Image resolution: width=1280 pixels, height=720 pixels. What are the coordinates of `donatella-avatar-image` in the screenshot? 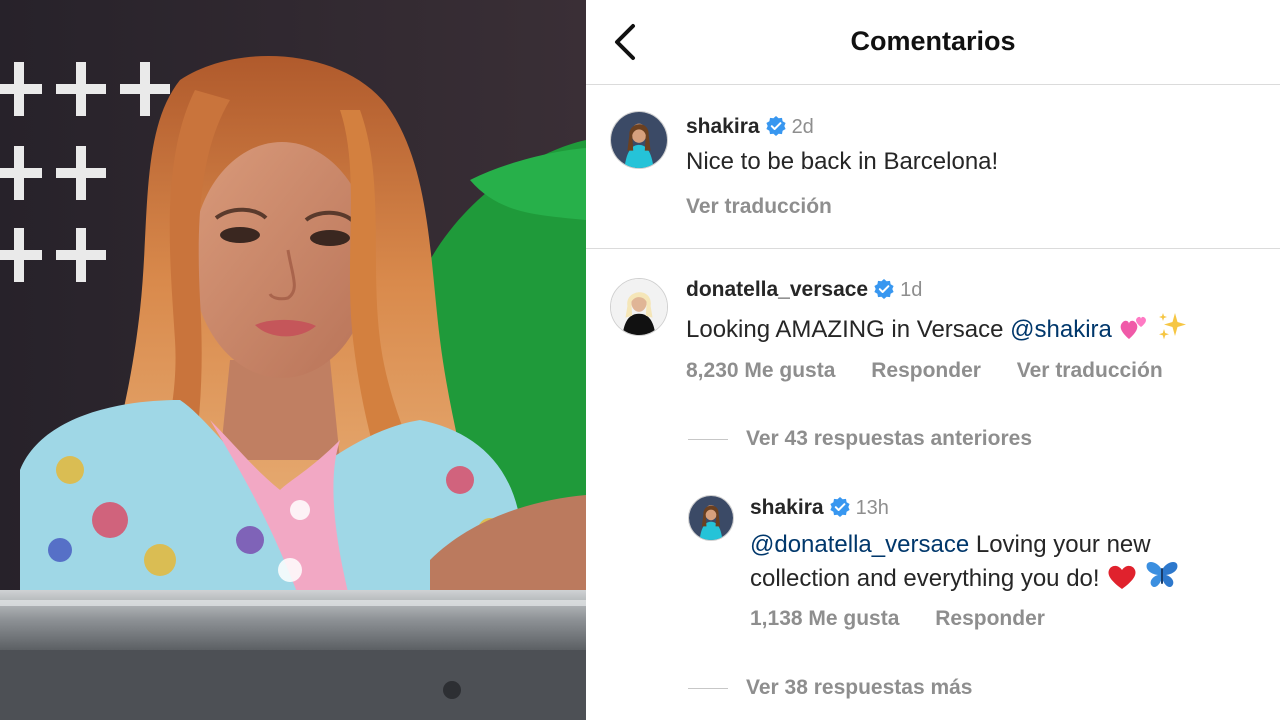 It's located at (639, 307).